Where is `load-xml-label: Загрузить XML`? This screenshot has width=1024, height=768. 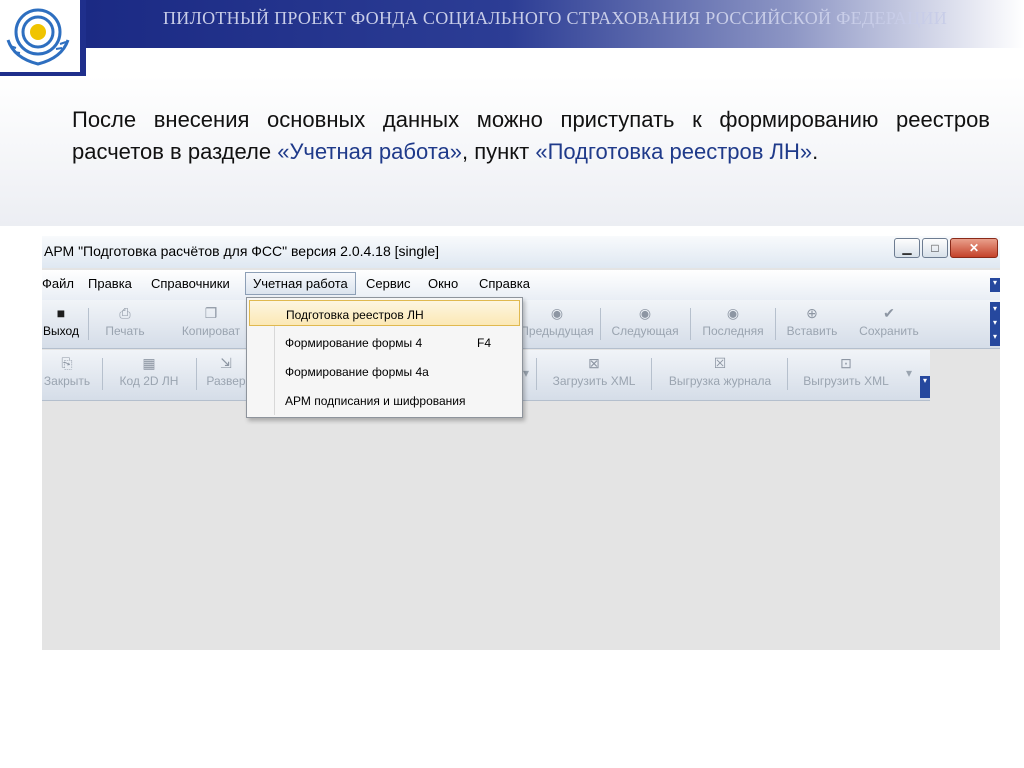
load-xml-label: Загрузить XML is located at coordinates (594, 381).